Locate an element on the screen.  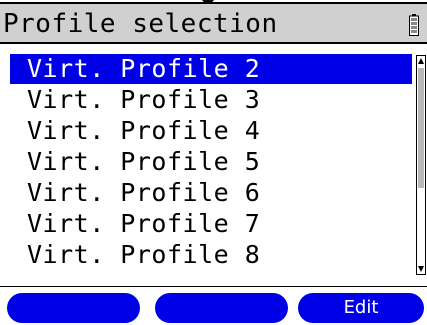
page-title: Profile selection is located at coordinates (140, 24).